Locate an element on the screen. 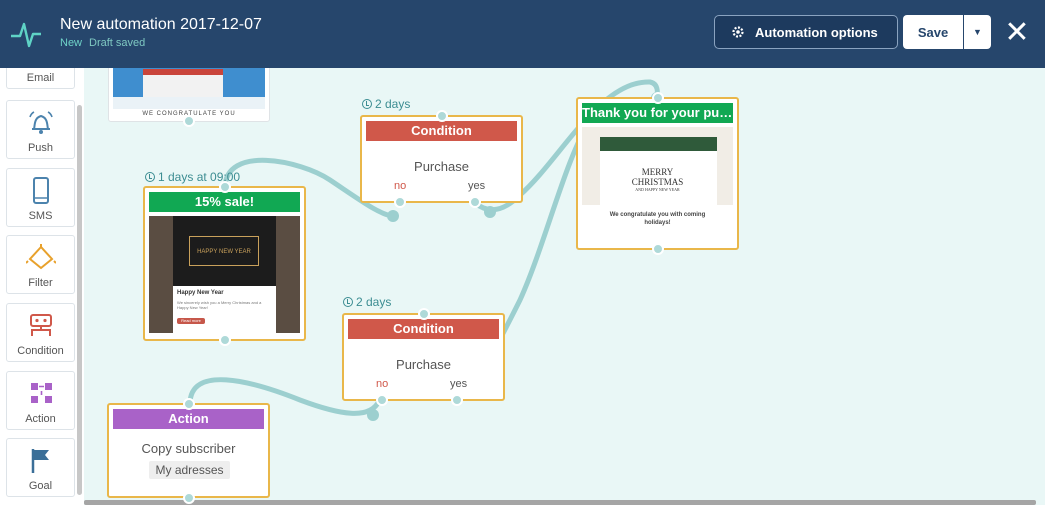 Image resolution: width=1045 pixels, height=505 pixels. action-node: Action Copy subscriber My adresses is located at coordinates (188, 451).